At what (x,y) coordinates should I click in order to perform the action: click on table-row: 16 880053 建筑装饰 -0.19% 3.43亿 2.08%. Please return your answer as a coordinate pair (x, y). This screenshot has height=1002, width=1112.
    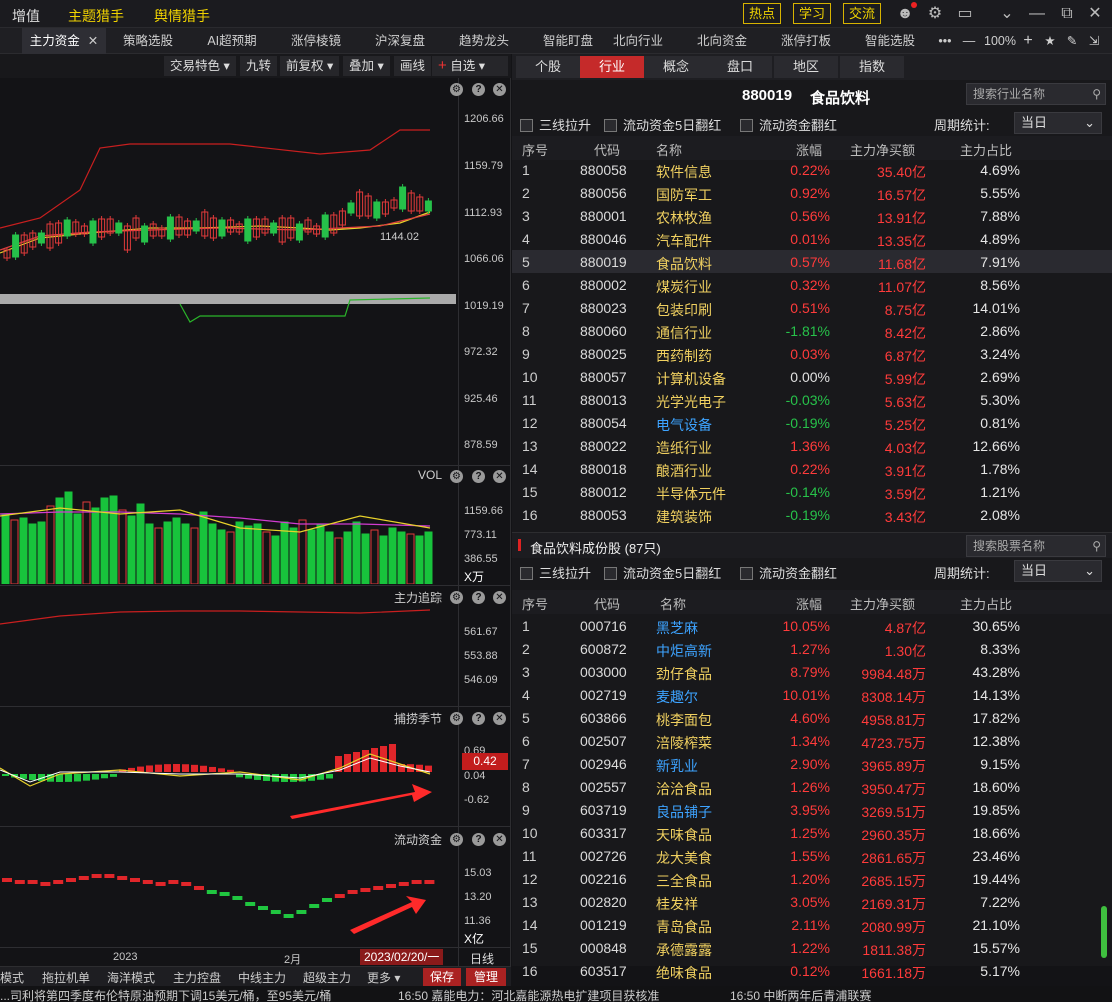
    Looking at the image, I should click on (812, 514).